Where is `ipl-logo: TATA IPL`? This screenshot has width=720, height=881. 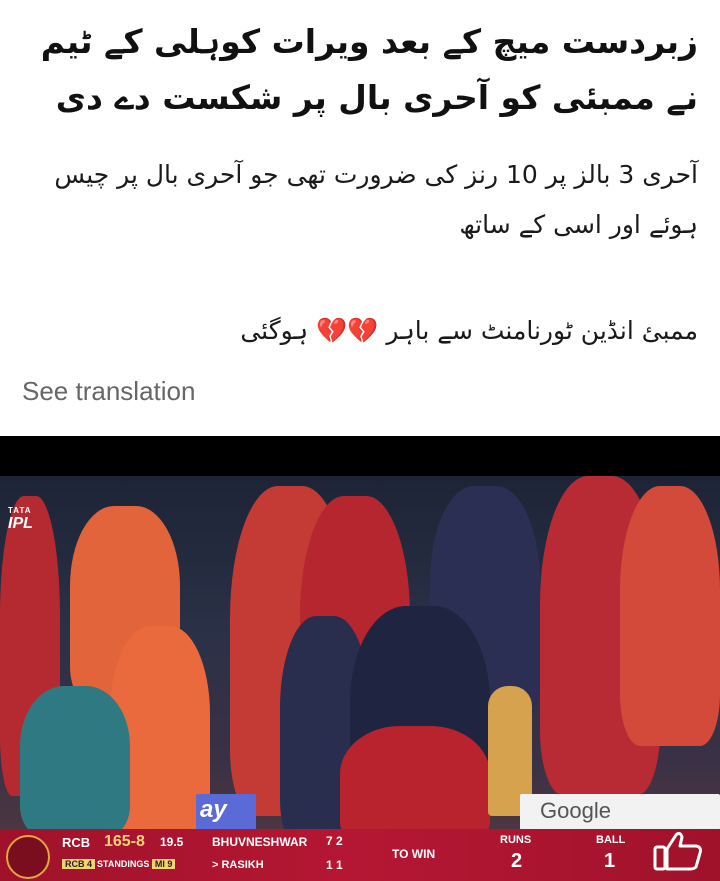
ipl-logo: TATA IPL is located at coordinates (39, 523).